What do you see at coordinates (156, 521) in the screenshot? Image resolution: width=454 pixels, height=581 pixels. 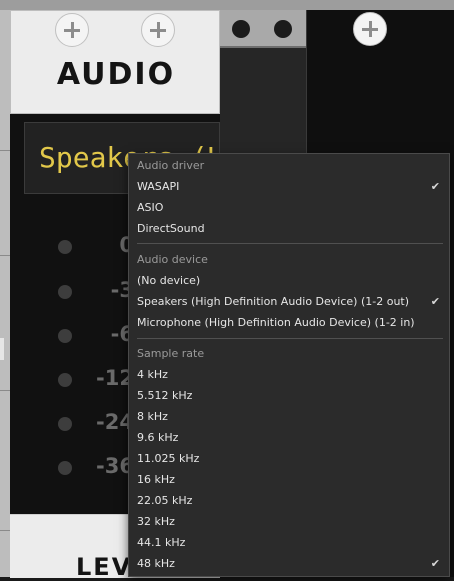 I see `menu-item-label: 32 kHz` at bounding box center [156, 521].